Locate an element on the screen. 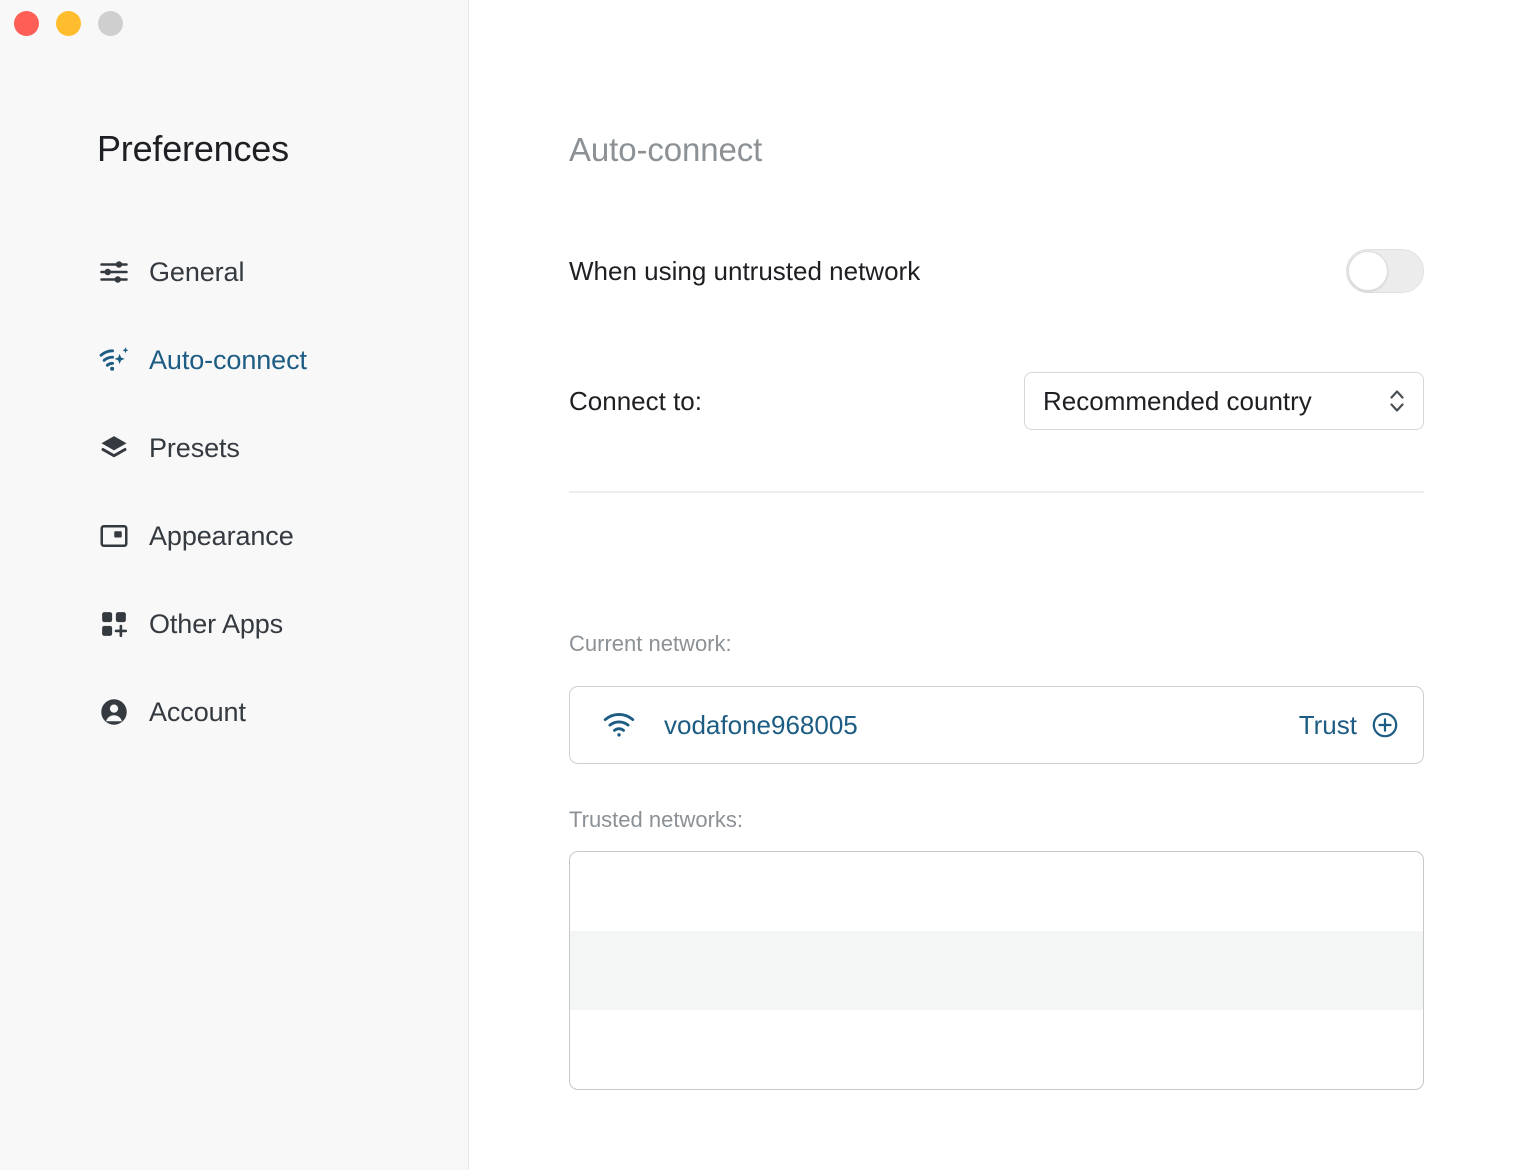  trusted-networks-list is located at coordinates (996, 970).